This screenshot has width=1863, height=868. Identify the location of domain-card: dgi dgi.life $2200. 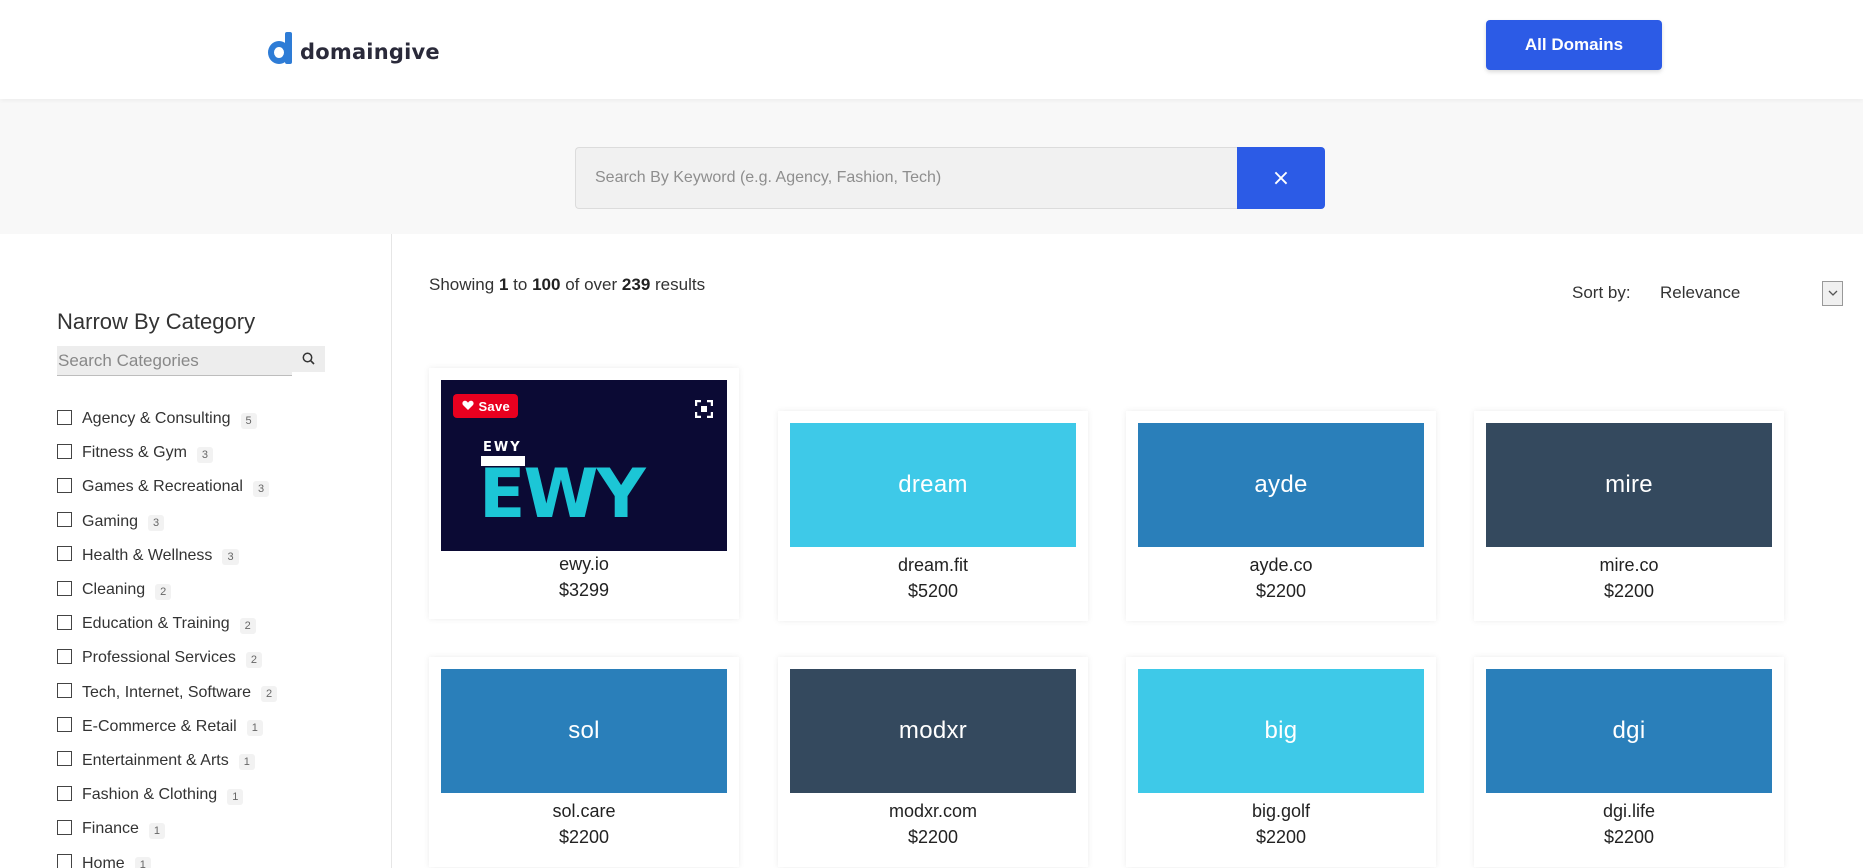
(1629, 762).